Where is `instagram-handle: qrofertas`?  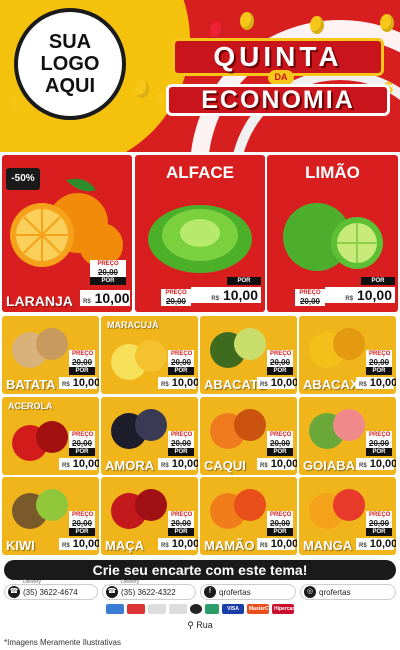
instagram-handle: qrofertas is located at coordinates (335, 592).